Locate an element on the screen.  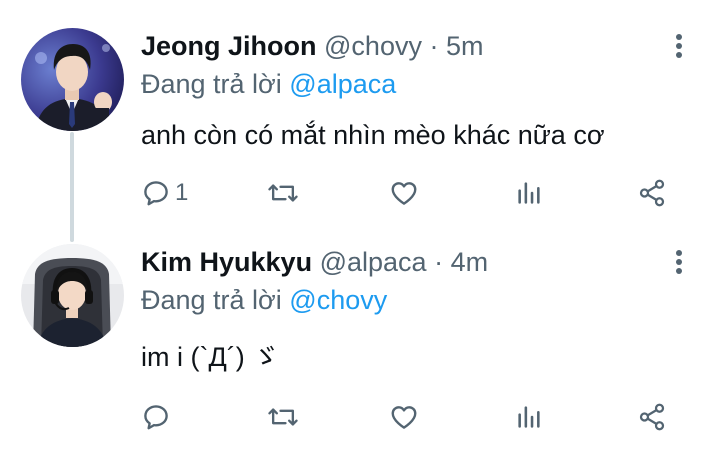
reply-button is located at coordinates (158, 417).